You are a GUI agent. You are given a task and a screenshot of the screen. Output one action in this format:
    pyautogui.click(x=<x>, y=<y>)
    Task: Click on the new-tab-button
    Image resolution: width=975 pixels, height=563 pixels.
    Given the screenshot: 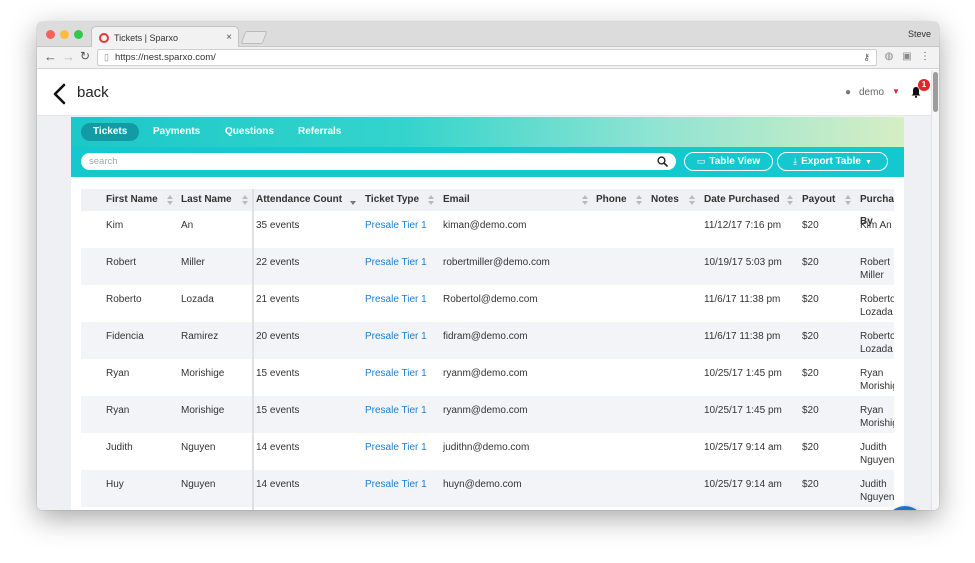 What is the action you would take?
    pyautogui.click(x=254, y=37)
    